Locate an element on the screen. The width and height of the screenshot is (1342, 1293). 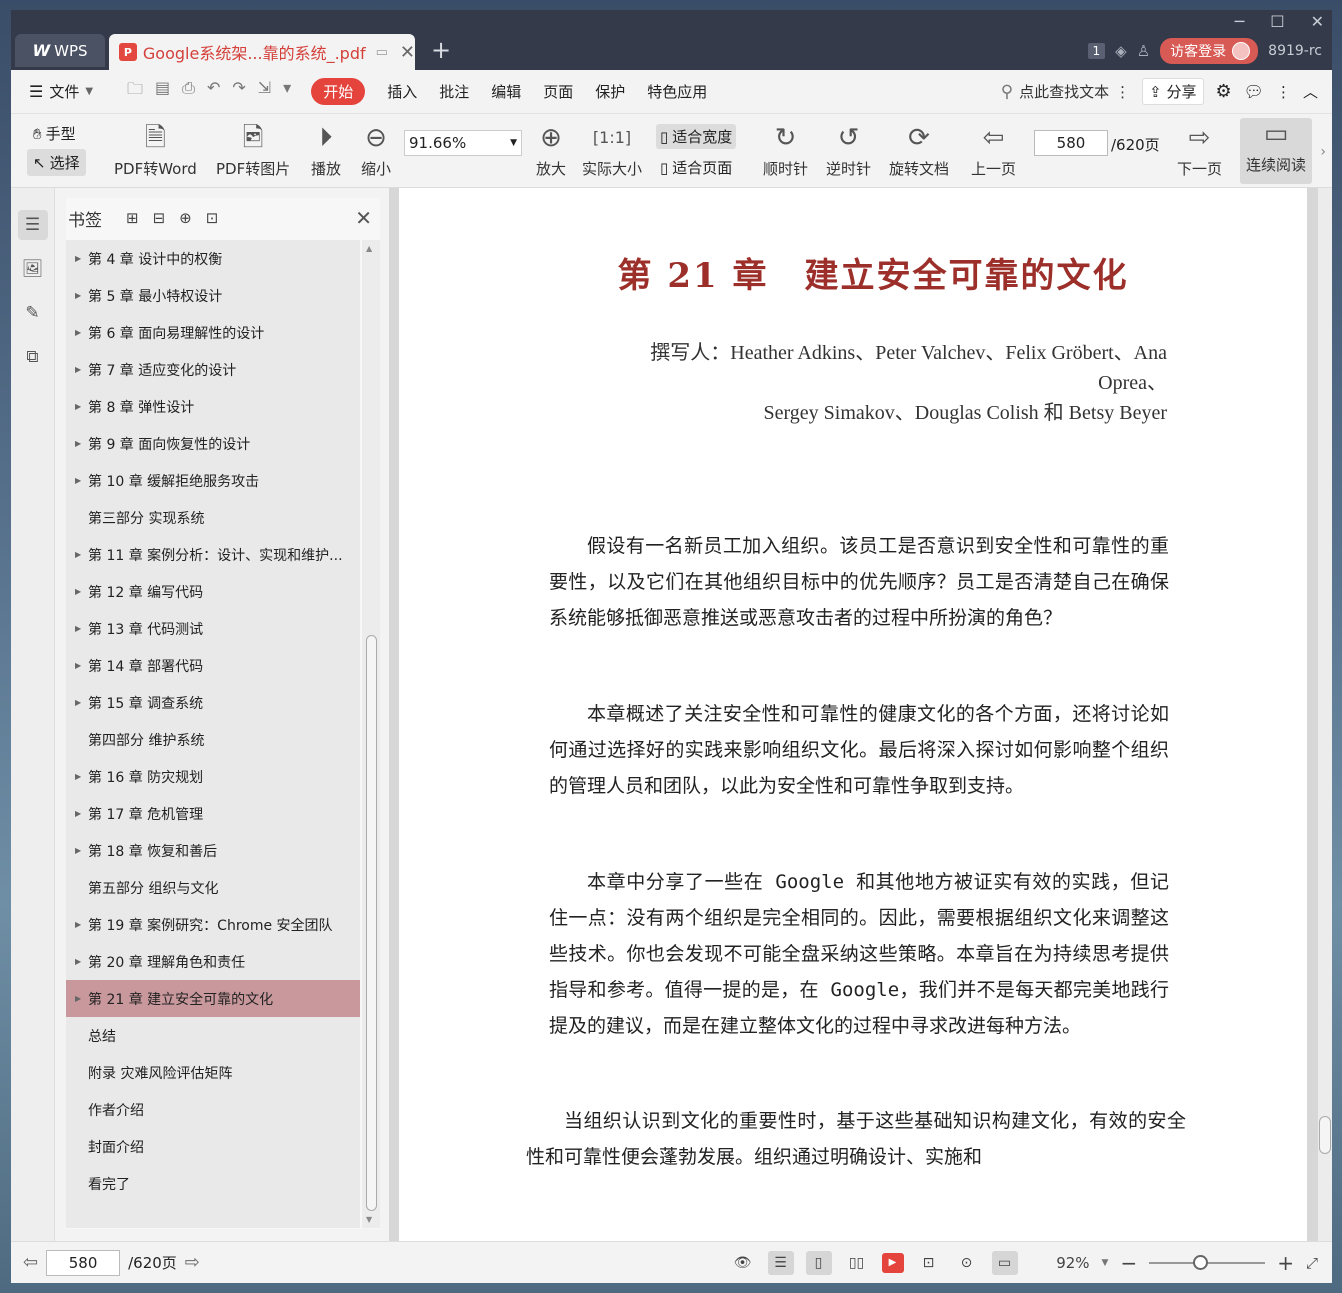
bookmark-item: ▶ 第 9 章 面向恢复性的设计 is located at coordinates (213, 443).